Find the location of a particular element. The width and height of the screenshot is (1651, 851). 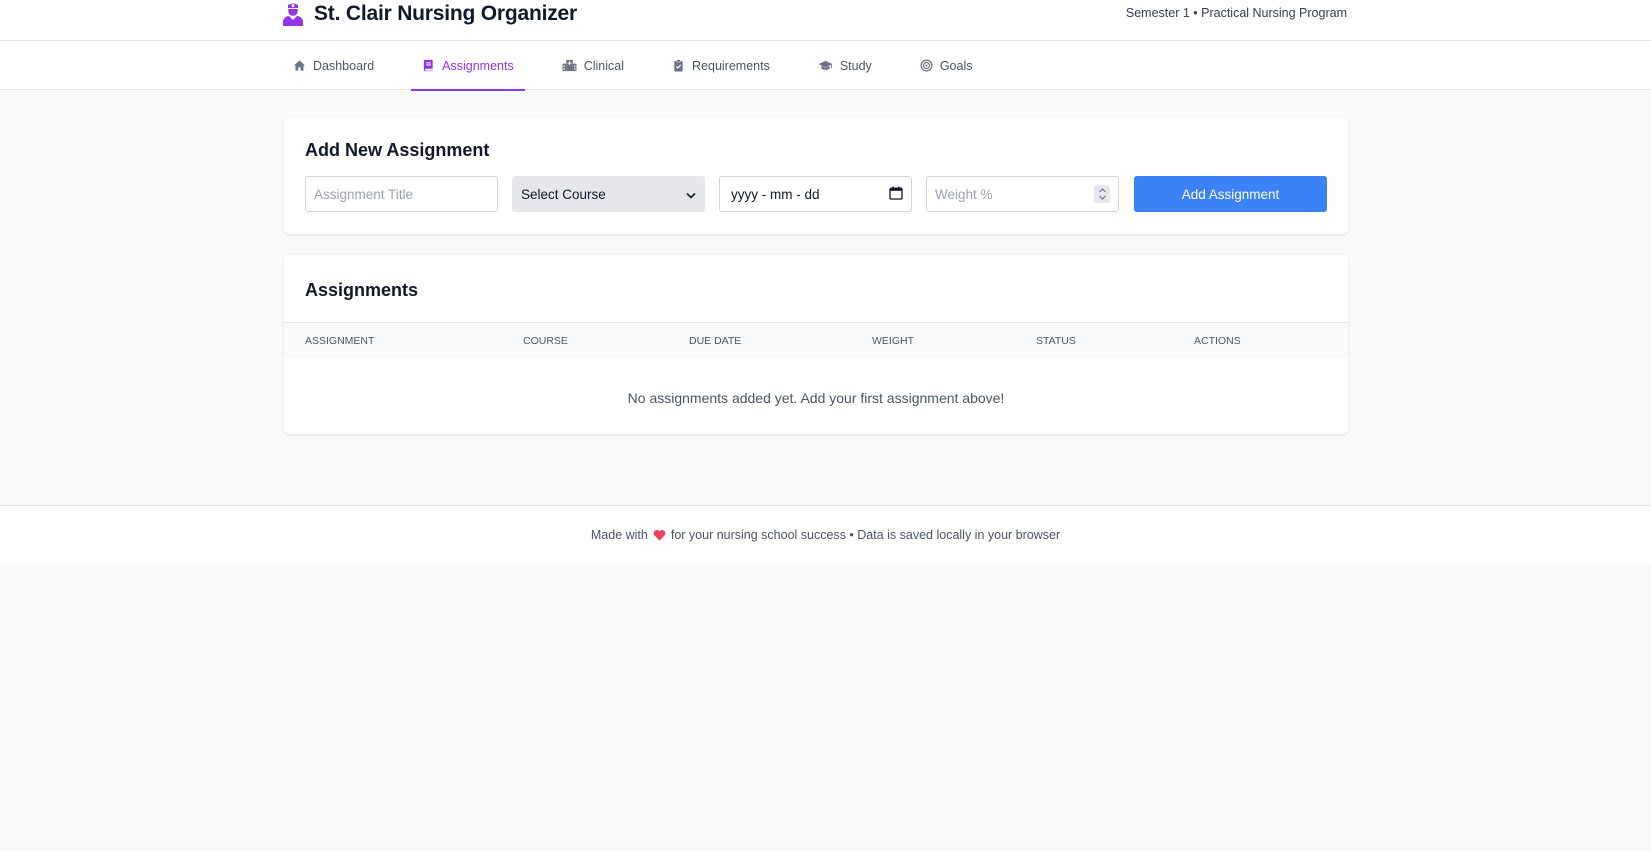

home-icon is located at coordinates (299, 65).